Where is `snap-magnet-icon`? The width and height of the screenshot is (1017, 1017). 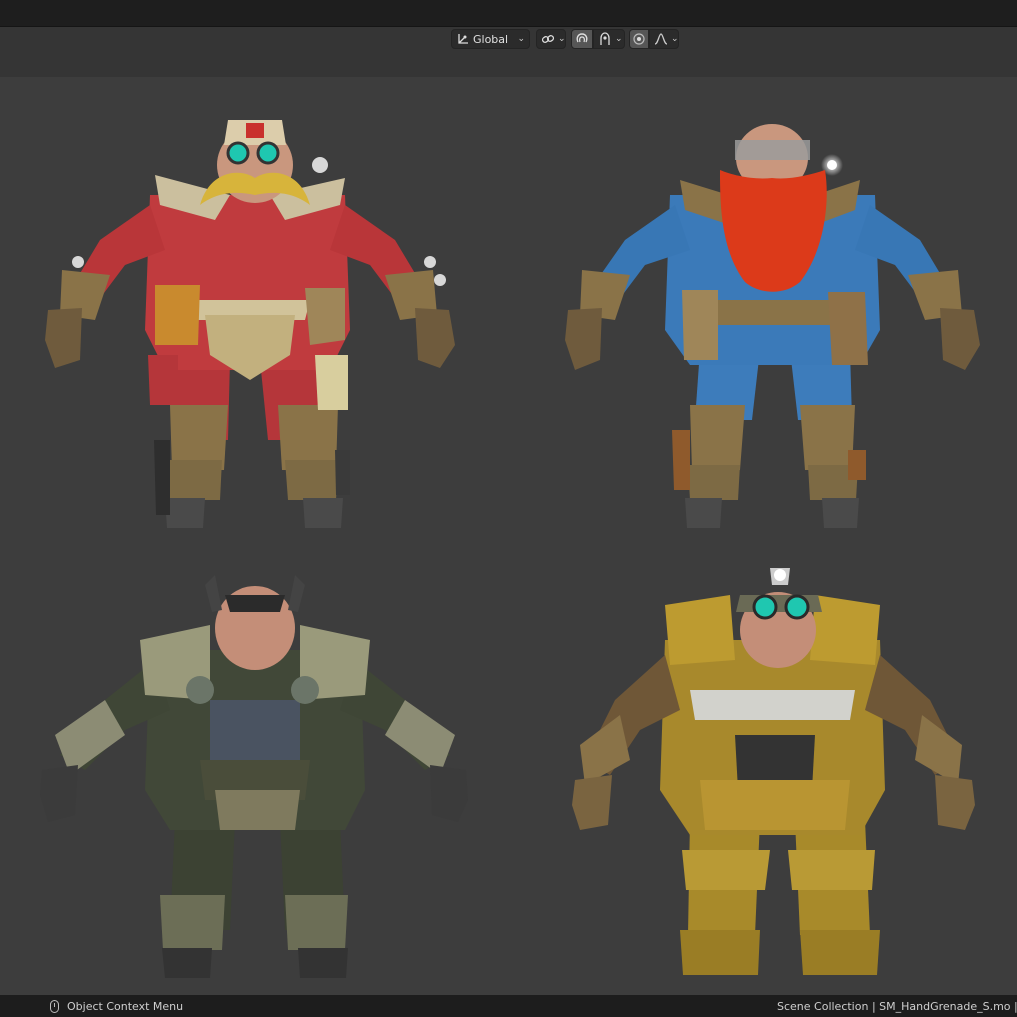
snap-magnet-icon is located at coordinates (582, 39).